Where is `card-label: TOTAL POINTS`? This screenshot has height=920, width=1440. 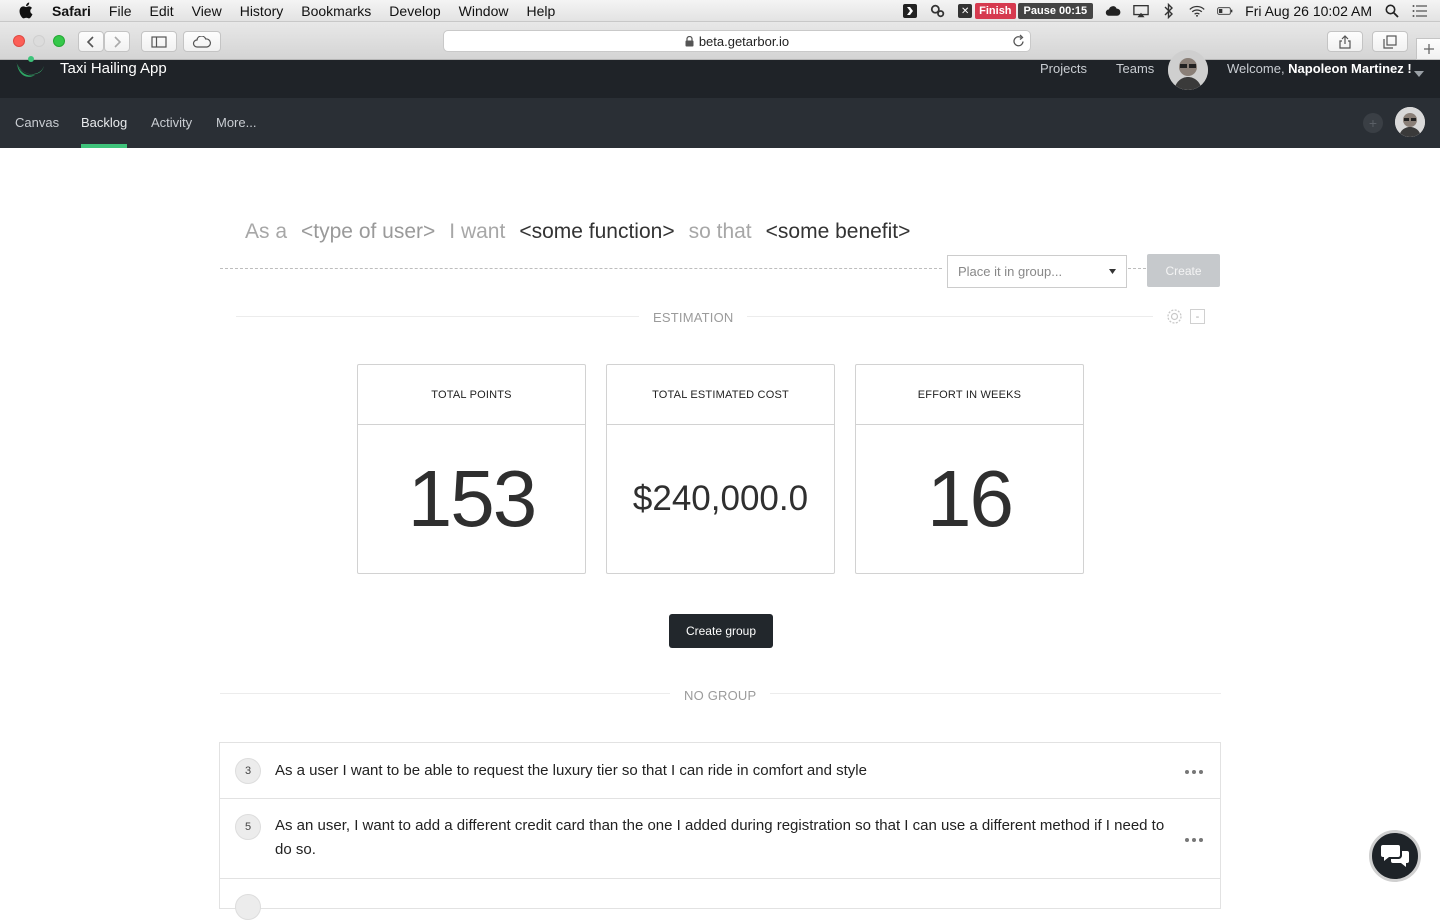 card-label: TOTAL POINTS is located at coordinates (471, 395).